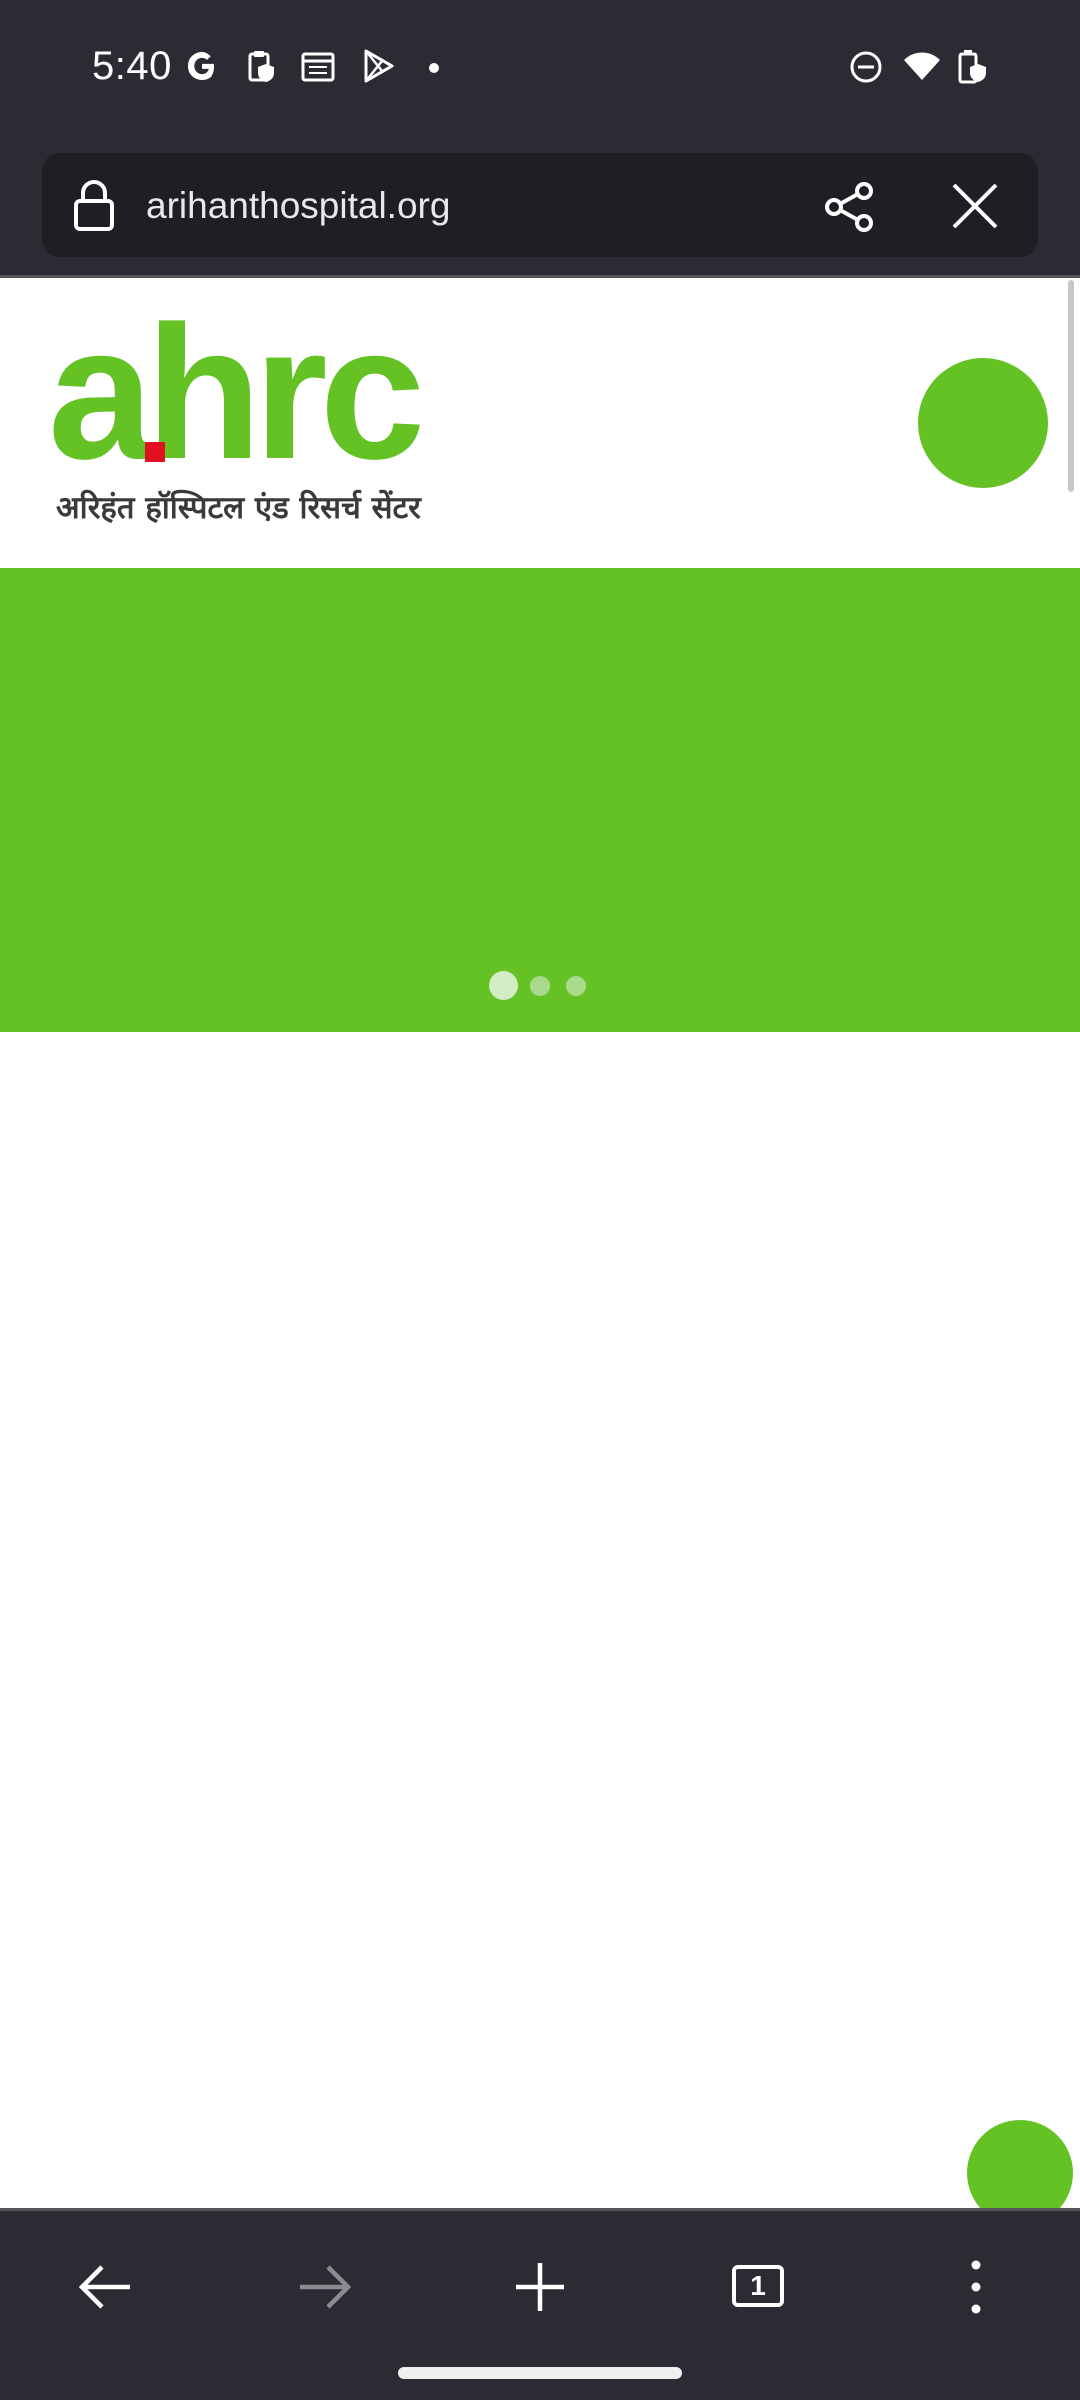 The image size is (1080, 2400). I want to click on home-indicator, so click(540, 2373).